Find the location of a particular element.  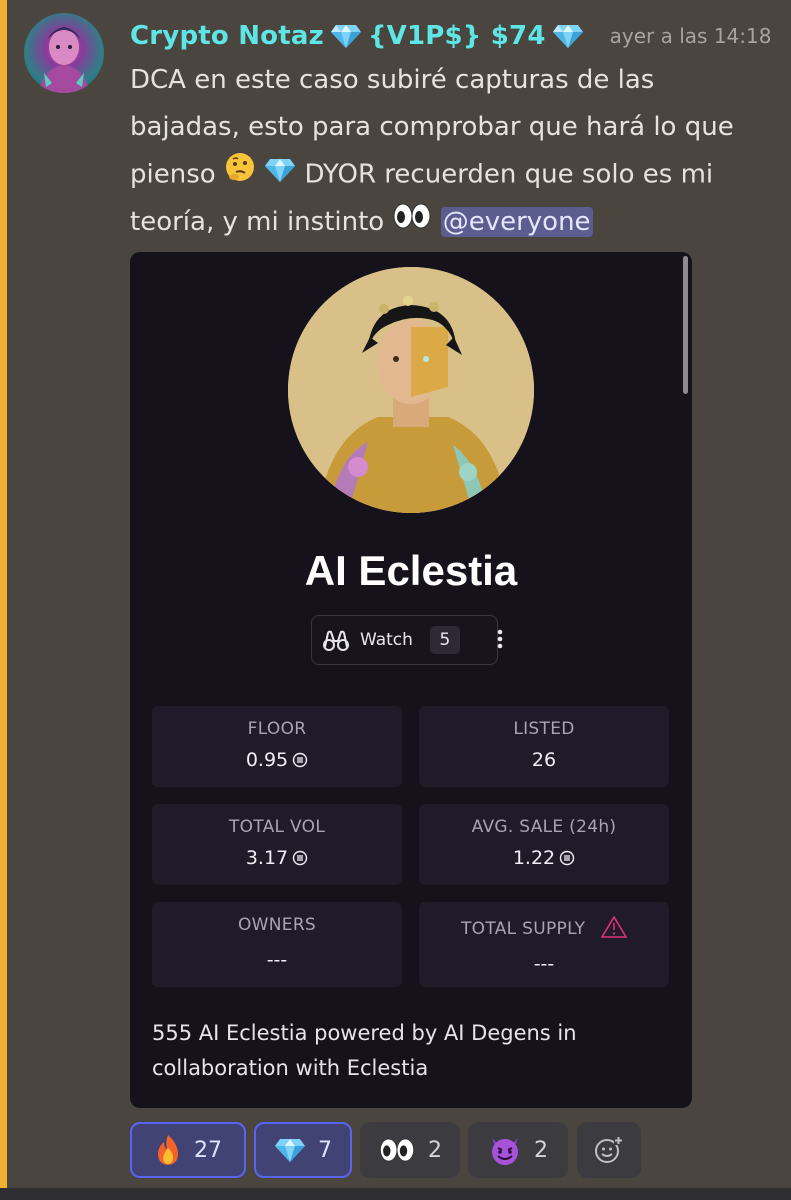

reaction-gem: 7 is located at coordinates (303, 1150).